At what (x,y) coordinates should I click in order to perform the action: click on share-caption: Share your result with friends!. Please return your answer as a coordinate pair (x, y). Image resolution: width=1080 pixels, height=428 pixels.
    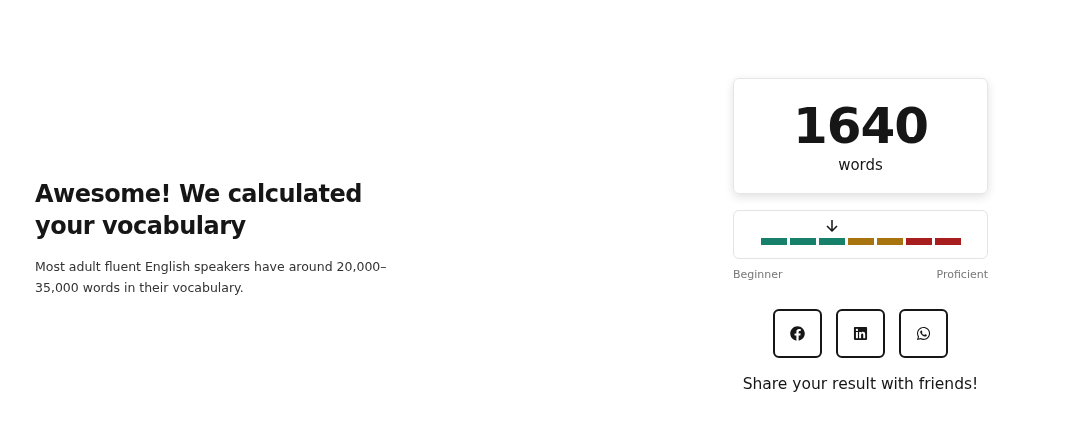
    Looking at the image, I should click on (860, 384).